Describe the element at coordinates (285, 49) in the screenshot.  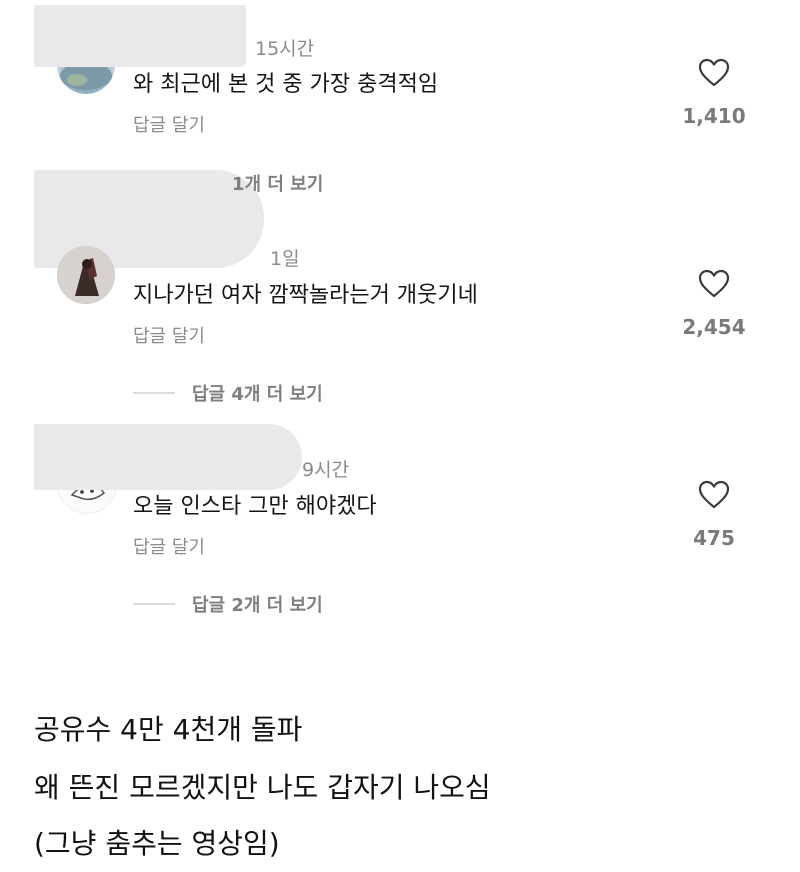
I see `comment-time: 15시간` at that location.